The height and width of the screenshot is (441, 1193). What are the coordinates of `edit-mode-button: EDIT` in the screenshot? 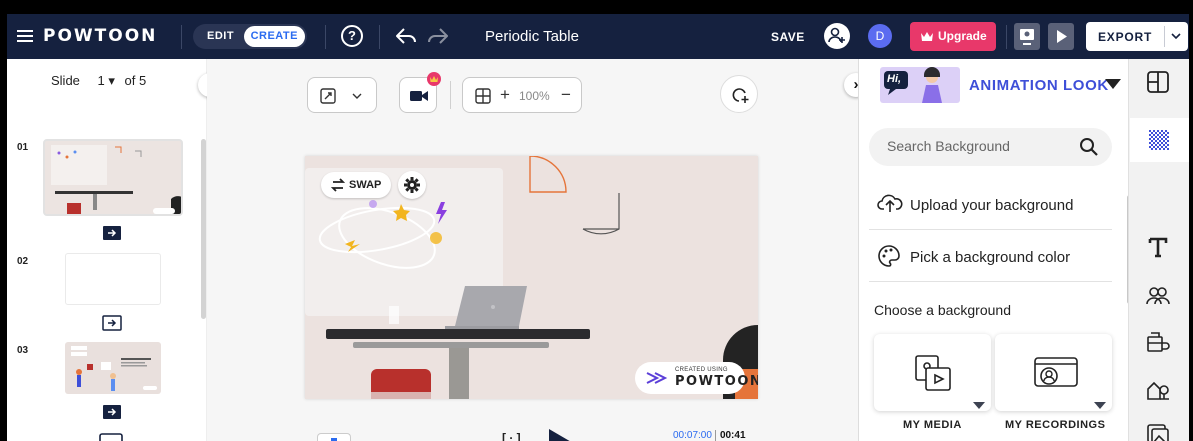 It's located at (220, 36).